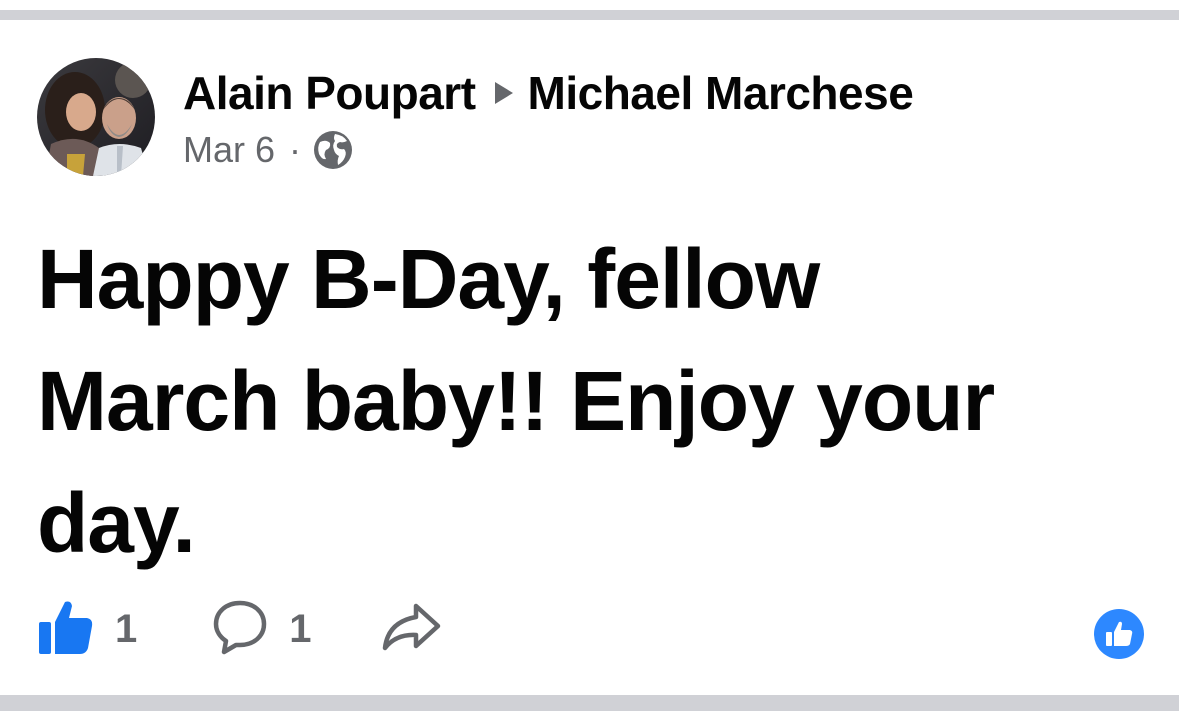 The height and width of the screenshot is (711, 1179). What do you see at coordinates (589, 10) in the screenshot?
I see `top-divider` at bounding box center [589, 10].